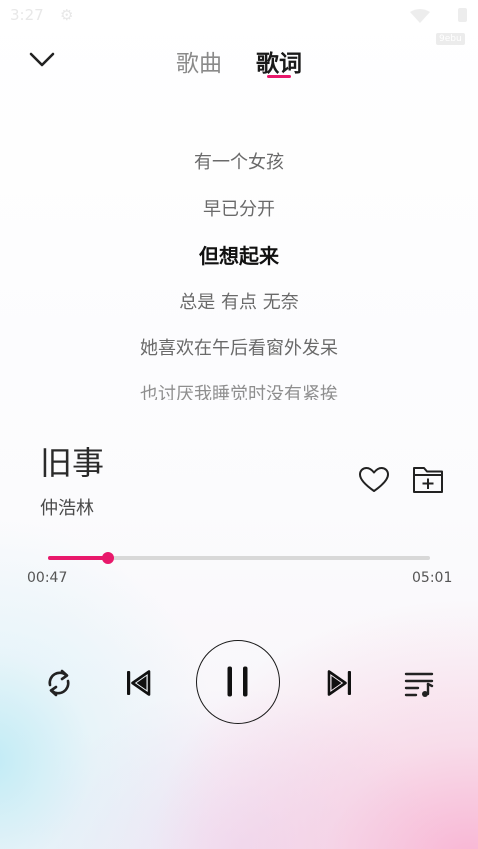 This screenshot has height=849, width=478. What do you see at coordinates (199, 61) in the screenshot?
I see `tab-song: 歌曲` at bounding box center [199, 61].